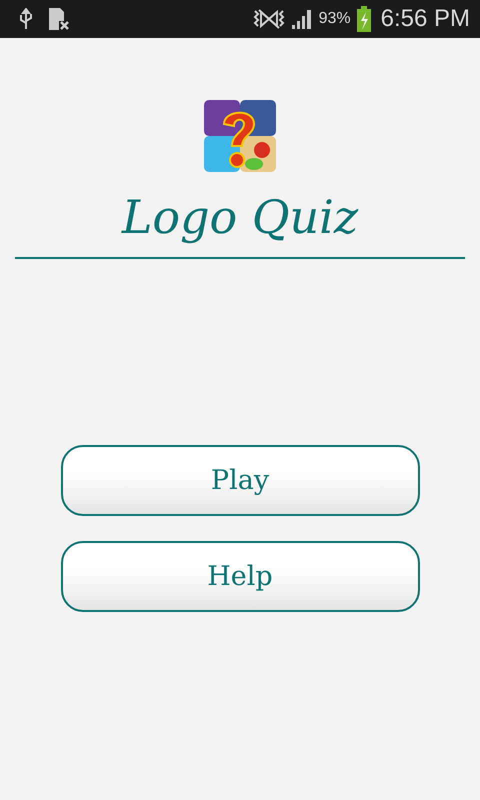 Image resolution: width=480 pixels, height=800 pixels. I want to click on menu-button: Help, so click(240, 576).